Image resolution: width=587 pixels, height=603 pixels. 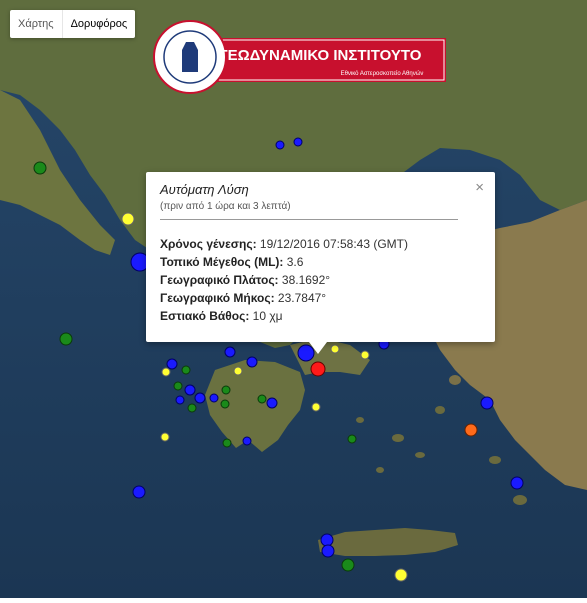 I want to click on quake-marker-red-latest, so click(x=318, y=369).